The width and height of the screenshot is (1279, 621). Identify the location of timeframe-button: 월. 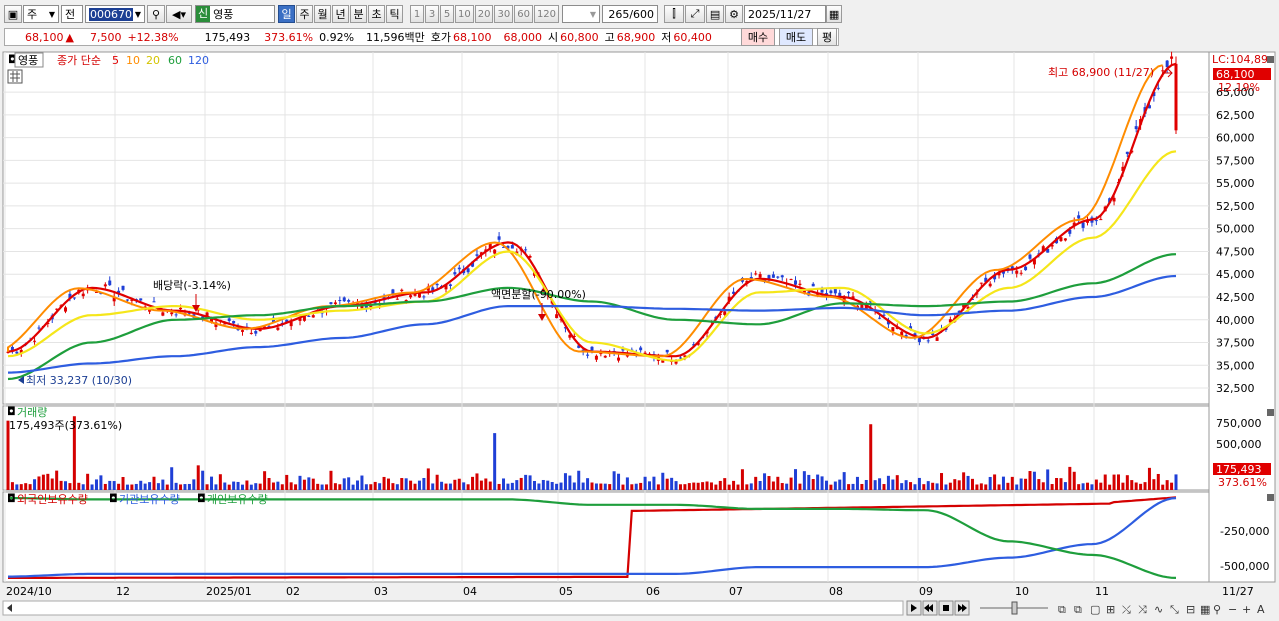
(322, 14).